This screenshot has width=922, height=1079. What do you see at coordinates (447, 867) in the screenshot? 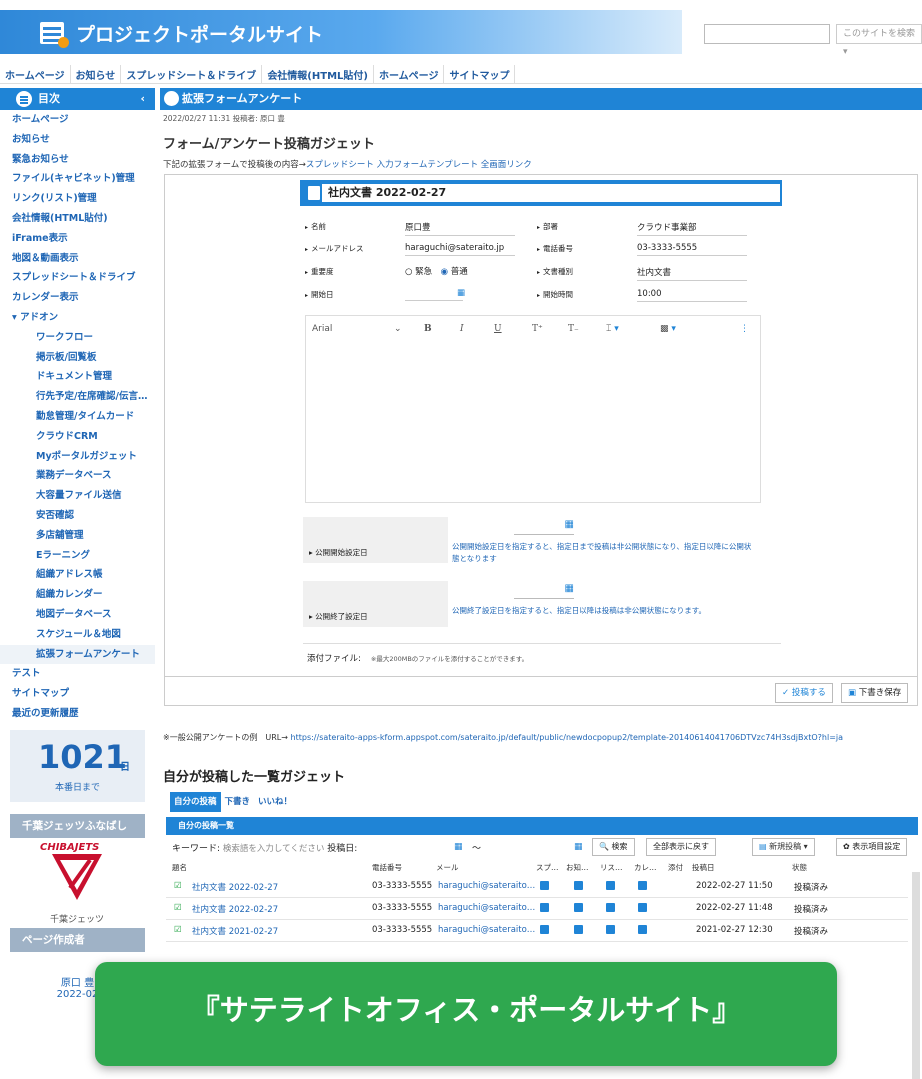
I see `column-header: メール` at bounding box center [447, 867].